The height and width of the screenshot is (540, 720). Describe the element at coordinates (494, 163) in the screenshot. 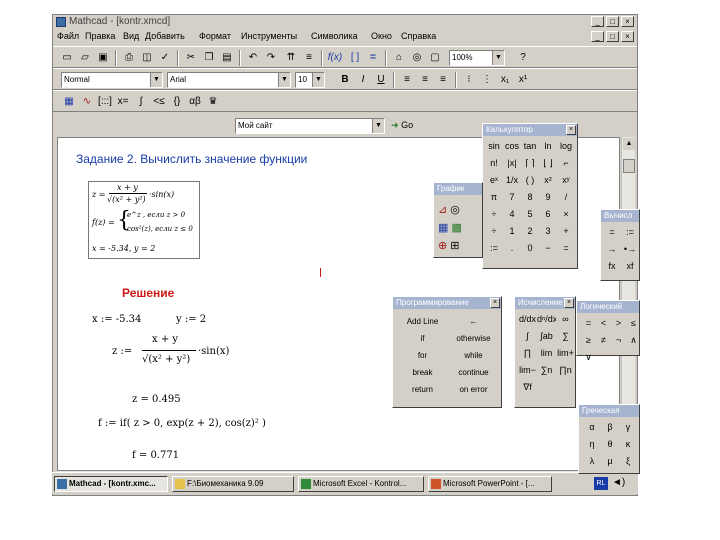

I see `calculator-key: n!` at that location.